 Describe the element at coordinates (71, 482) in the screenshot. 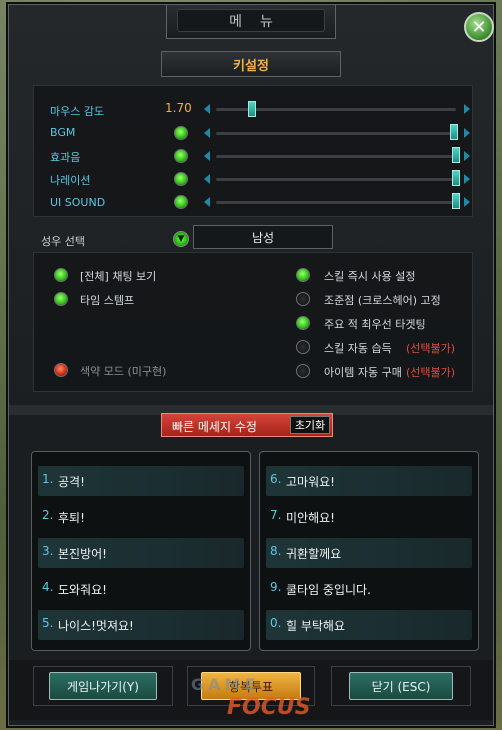

I see `item-text: 공격!` at that location.